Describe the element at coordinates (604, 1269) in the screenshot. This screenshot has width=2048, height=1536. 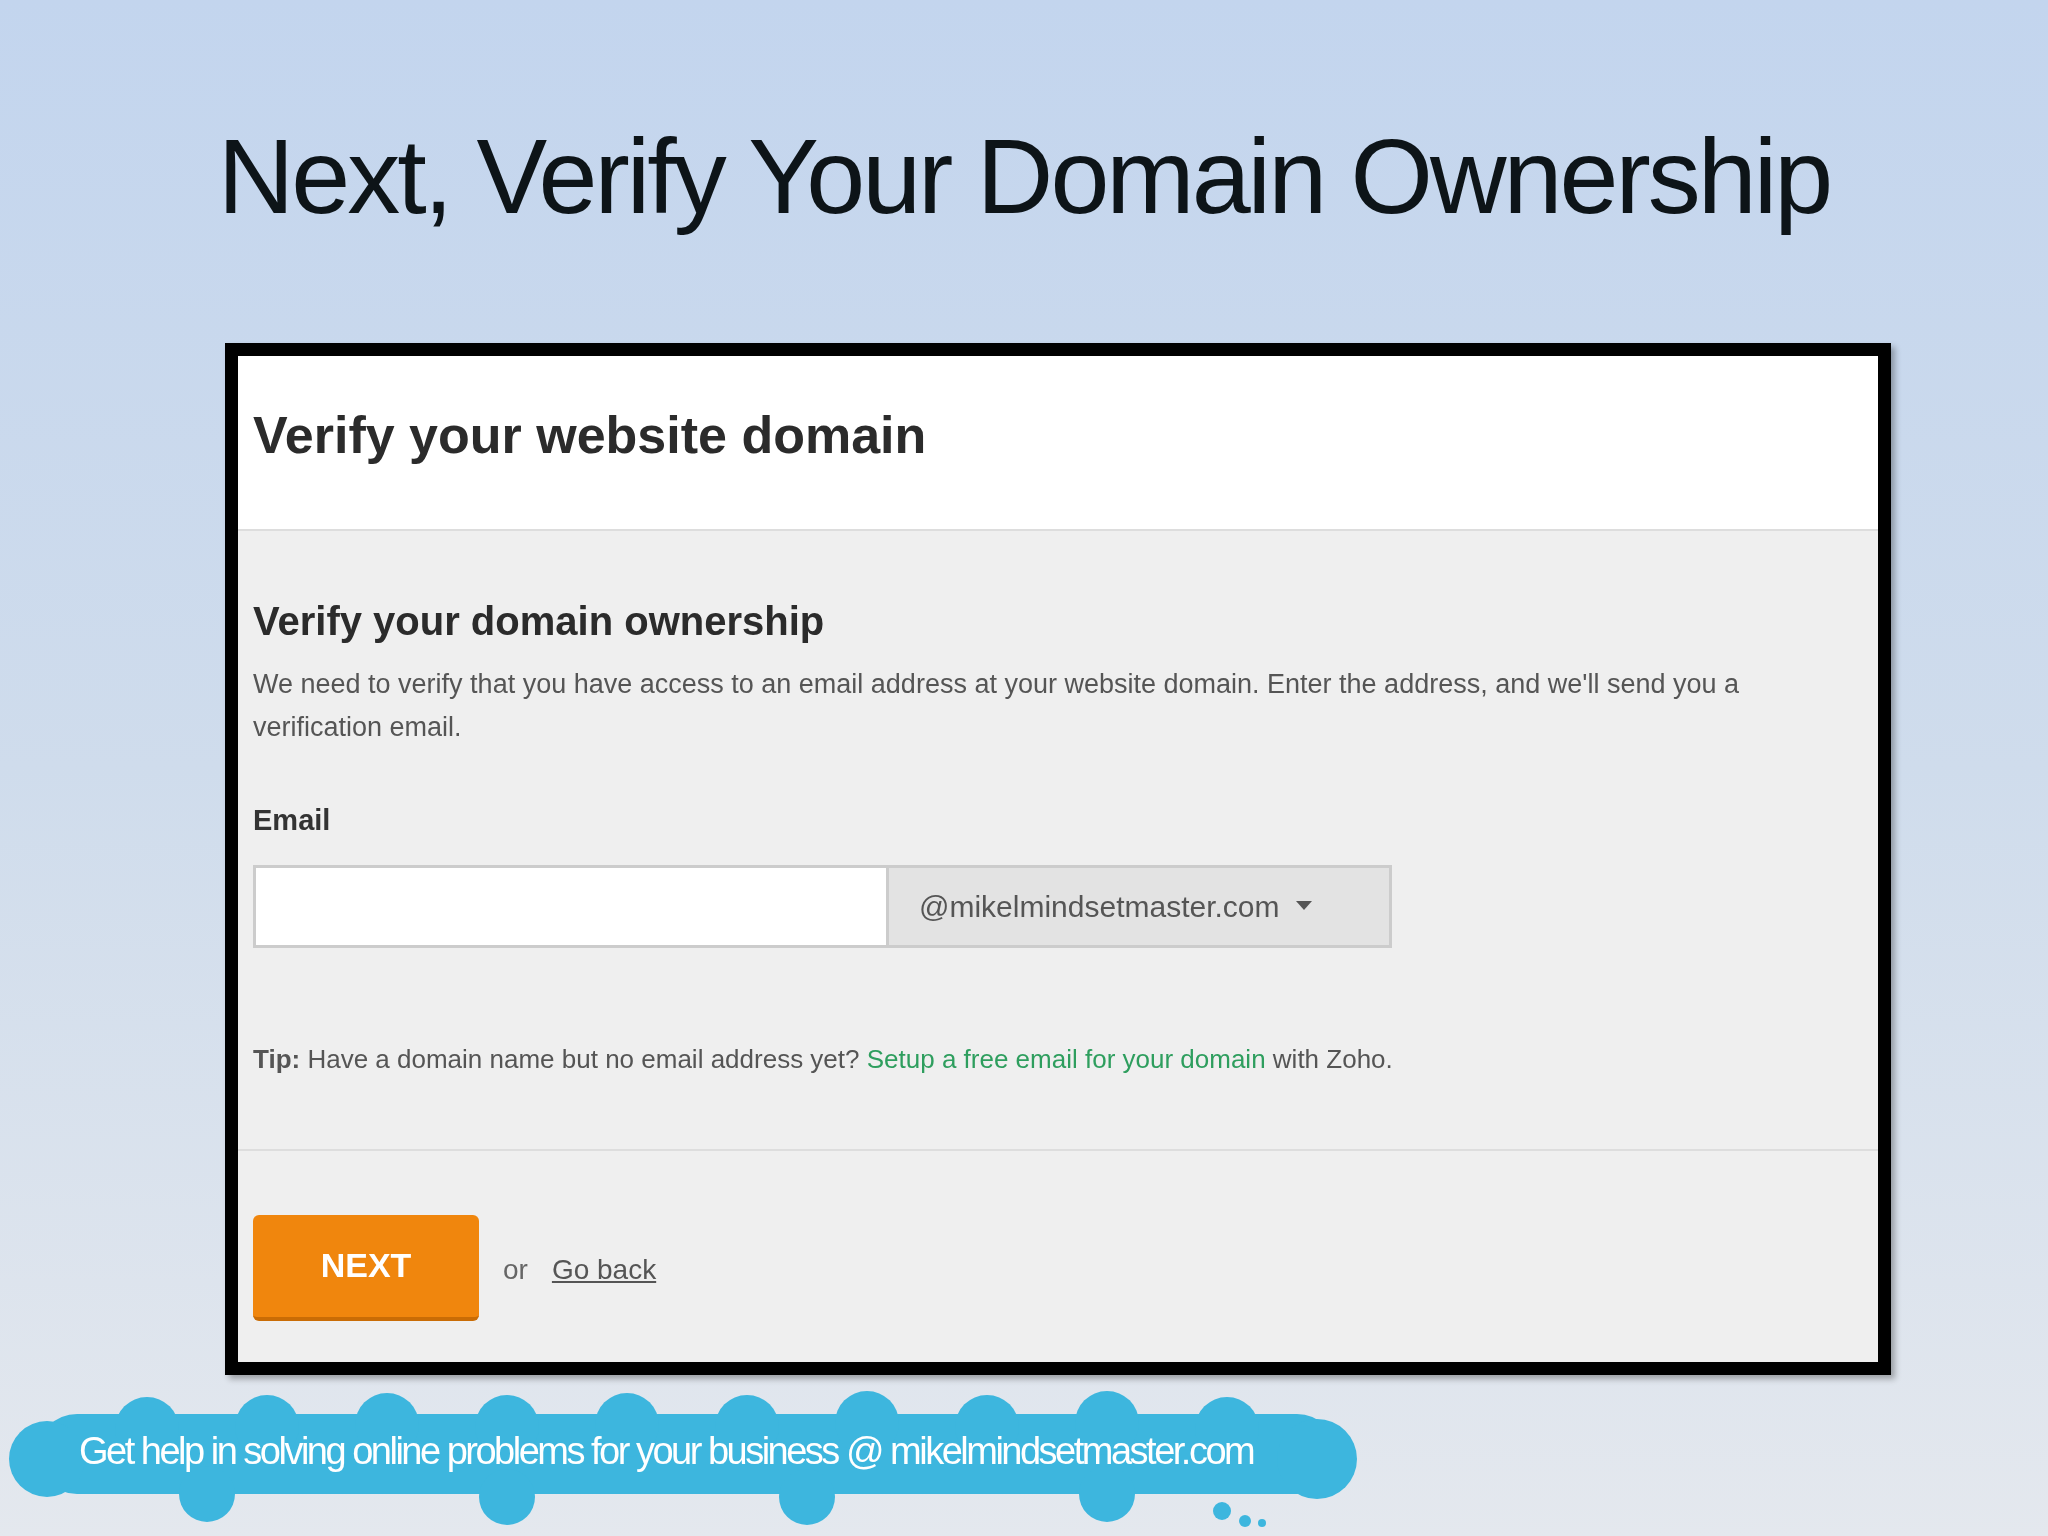
I see `go-back-link: Go back` at that location.